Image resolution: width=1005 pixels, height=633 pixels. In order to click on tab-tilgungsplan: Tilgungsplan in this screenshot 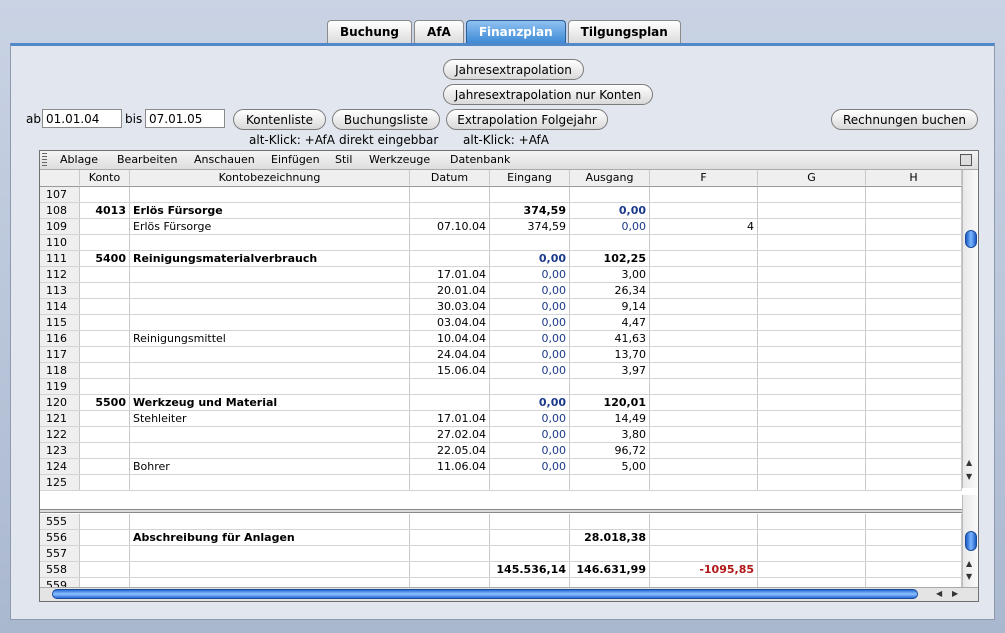, I will do `click(624, 31)`.